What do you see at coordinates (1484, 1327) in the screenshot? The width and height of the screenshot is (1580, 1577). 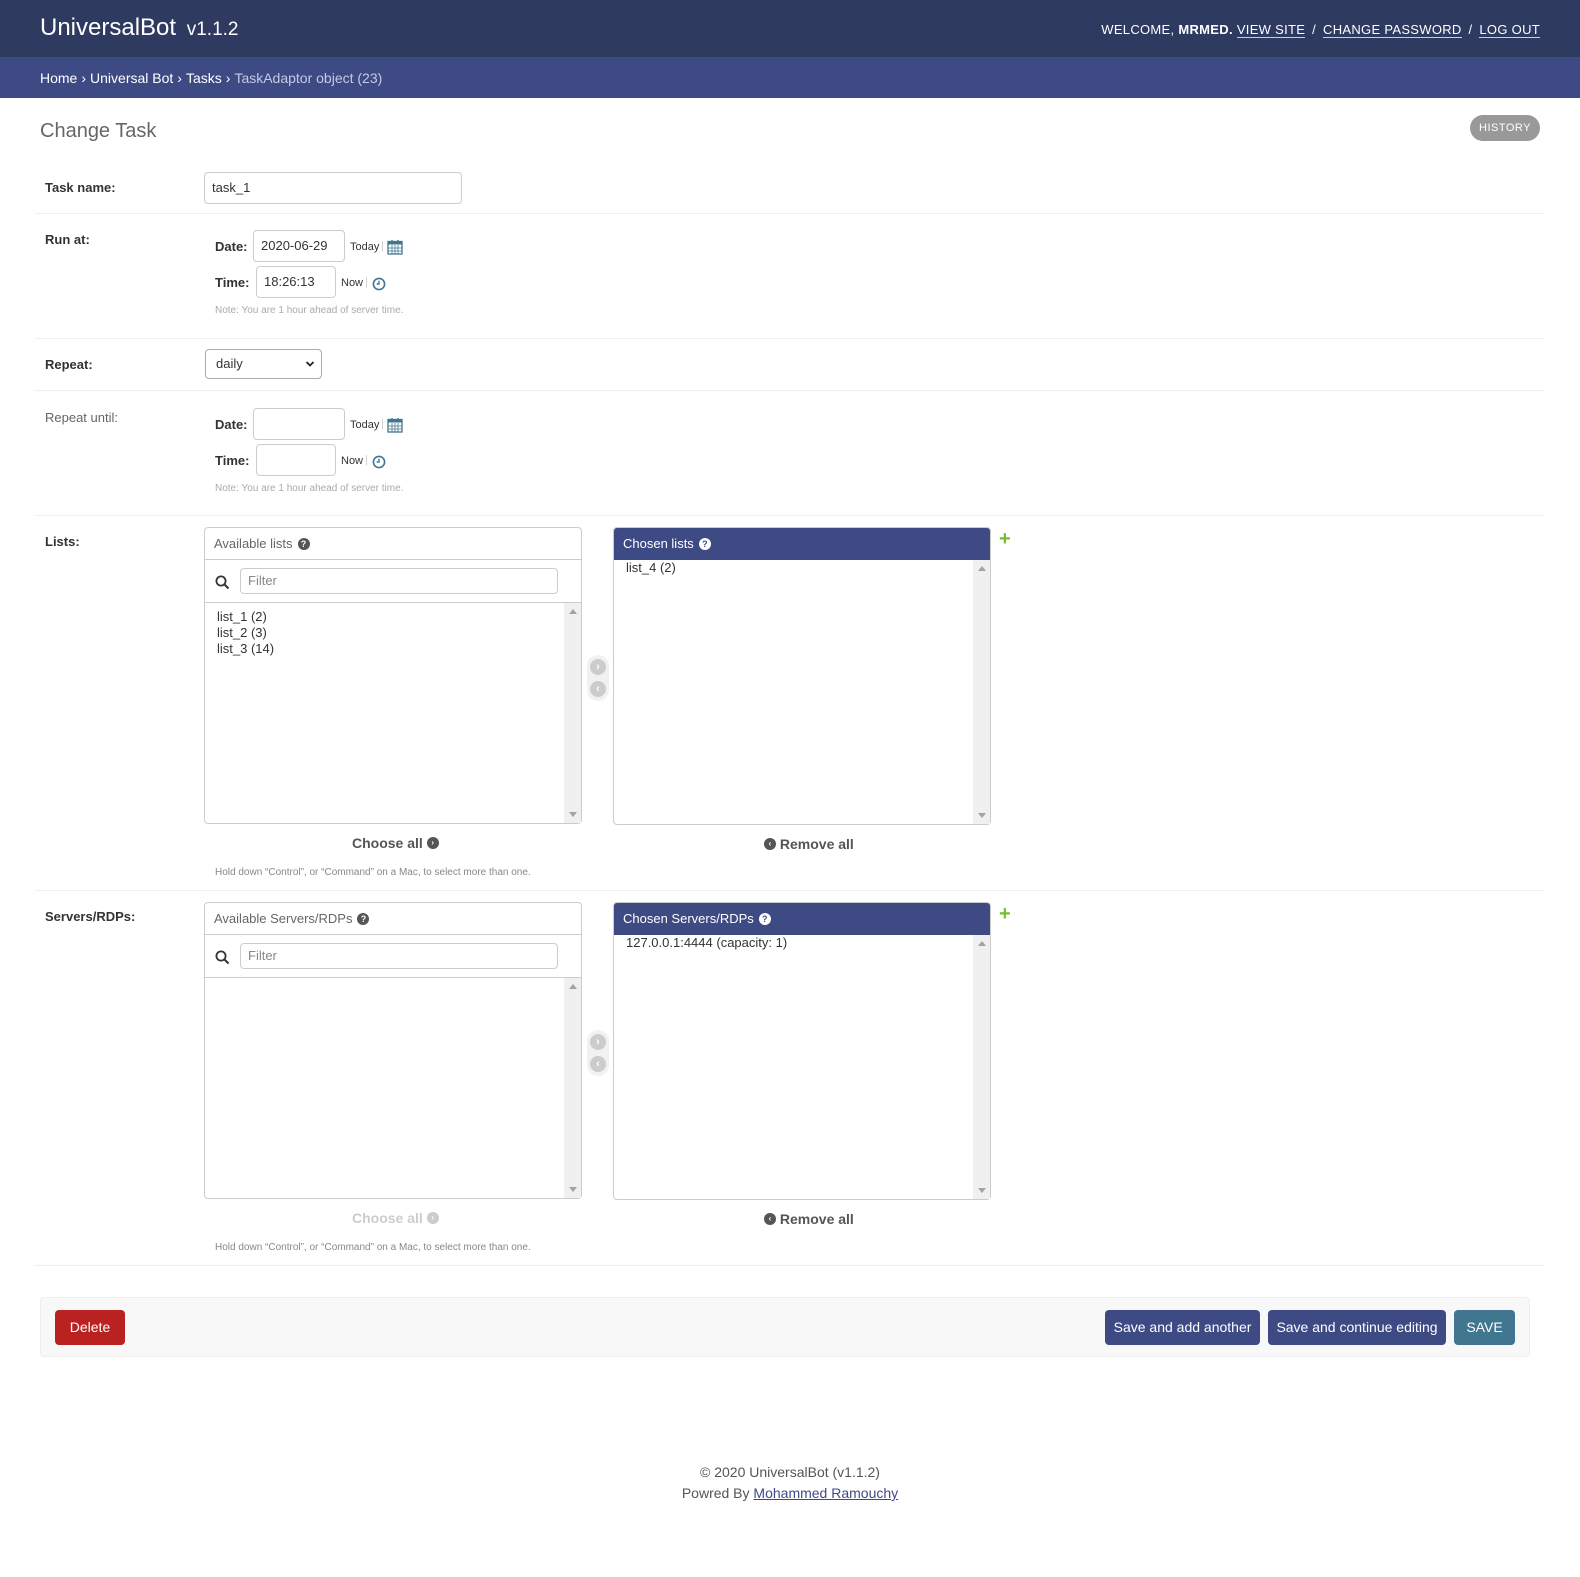 I see `save-button: SAVE` at bounding box center [1484, 1327].